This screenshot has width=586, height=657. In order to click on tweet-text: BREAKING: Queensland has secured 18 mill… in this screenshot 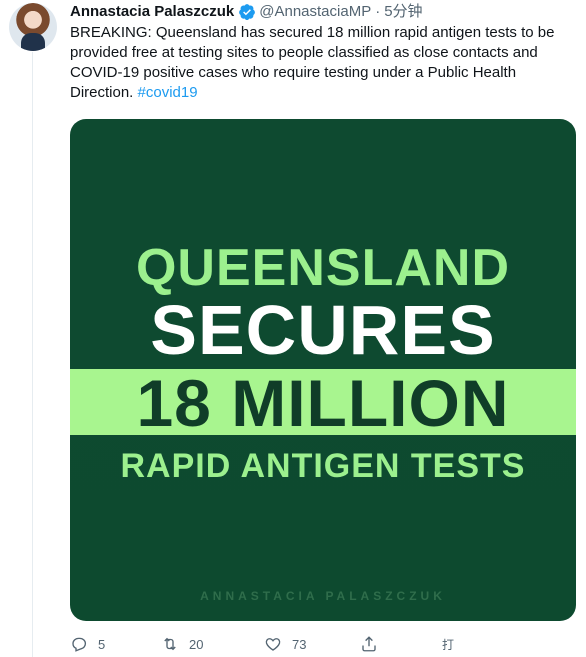, I will do `click(316, 63)`.